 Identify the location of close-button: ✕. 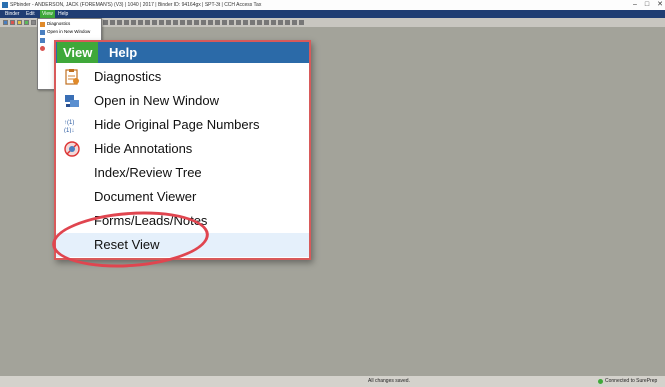
(660, 5).